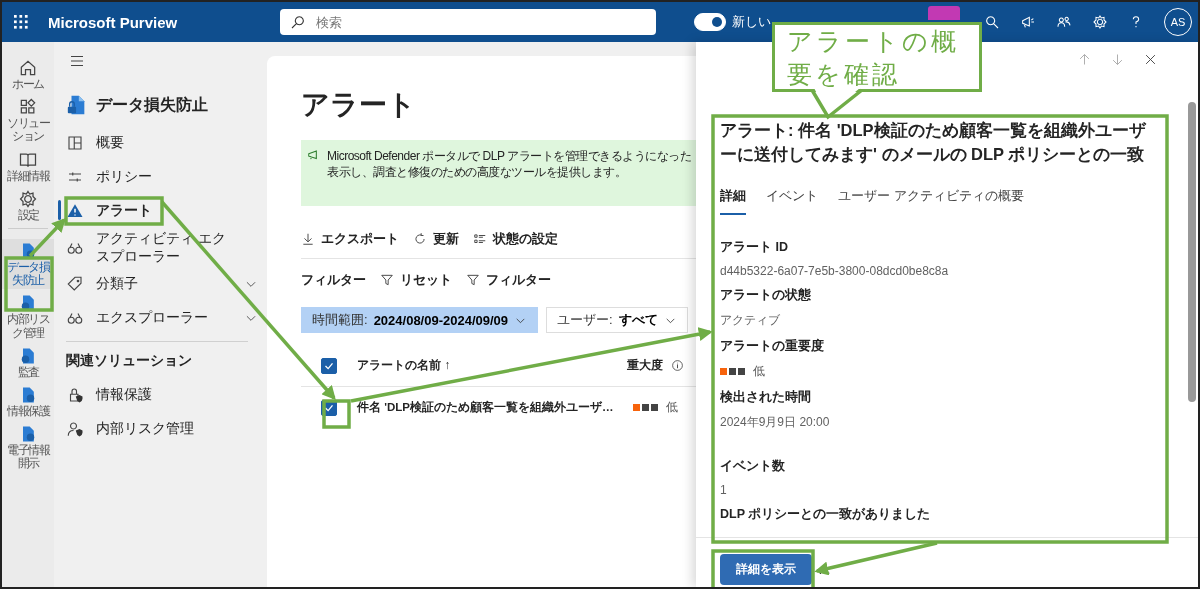  What do you see at coordinates (826, 514) in the screenshot?
I see `field-label: DLP ポリシーとの一致がありました` at bounding box center [826, 514].